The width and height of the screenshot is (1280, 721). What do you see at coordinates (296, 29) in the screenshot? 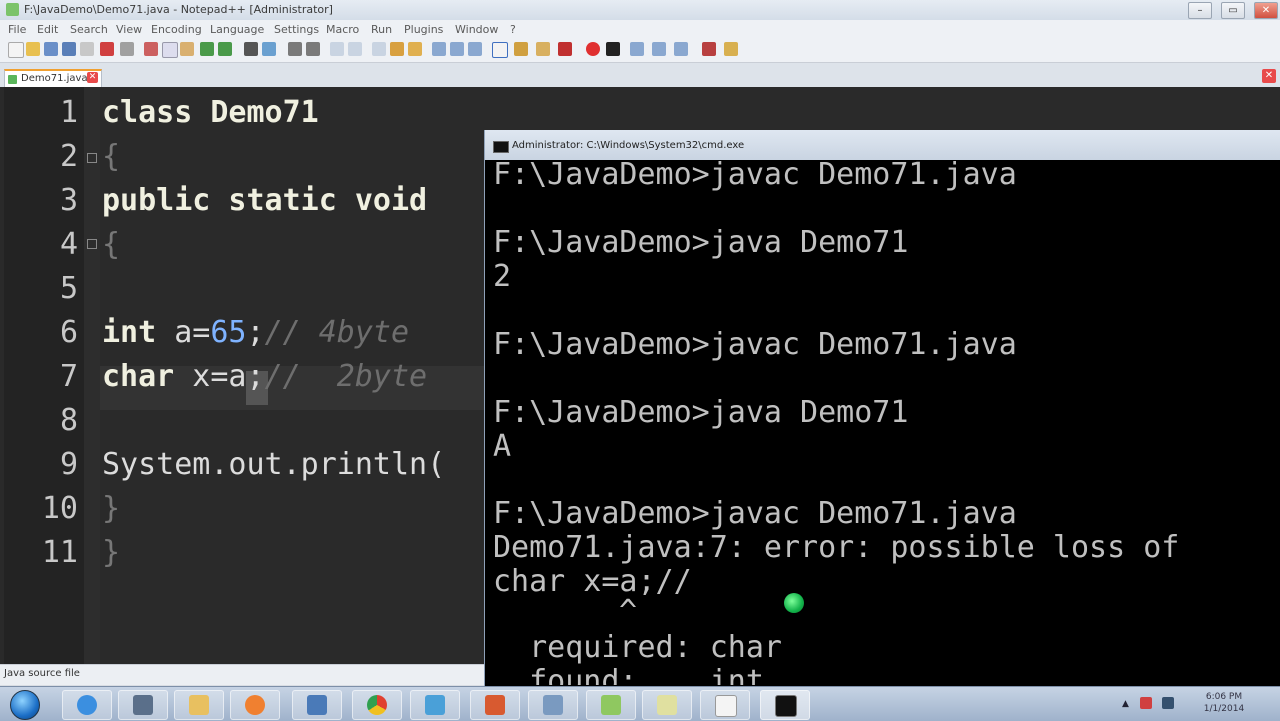
I see `menu-settings: Settings` at bounding box center [296, 29].